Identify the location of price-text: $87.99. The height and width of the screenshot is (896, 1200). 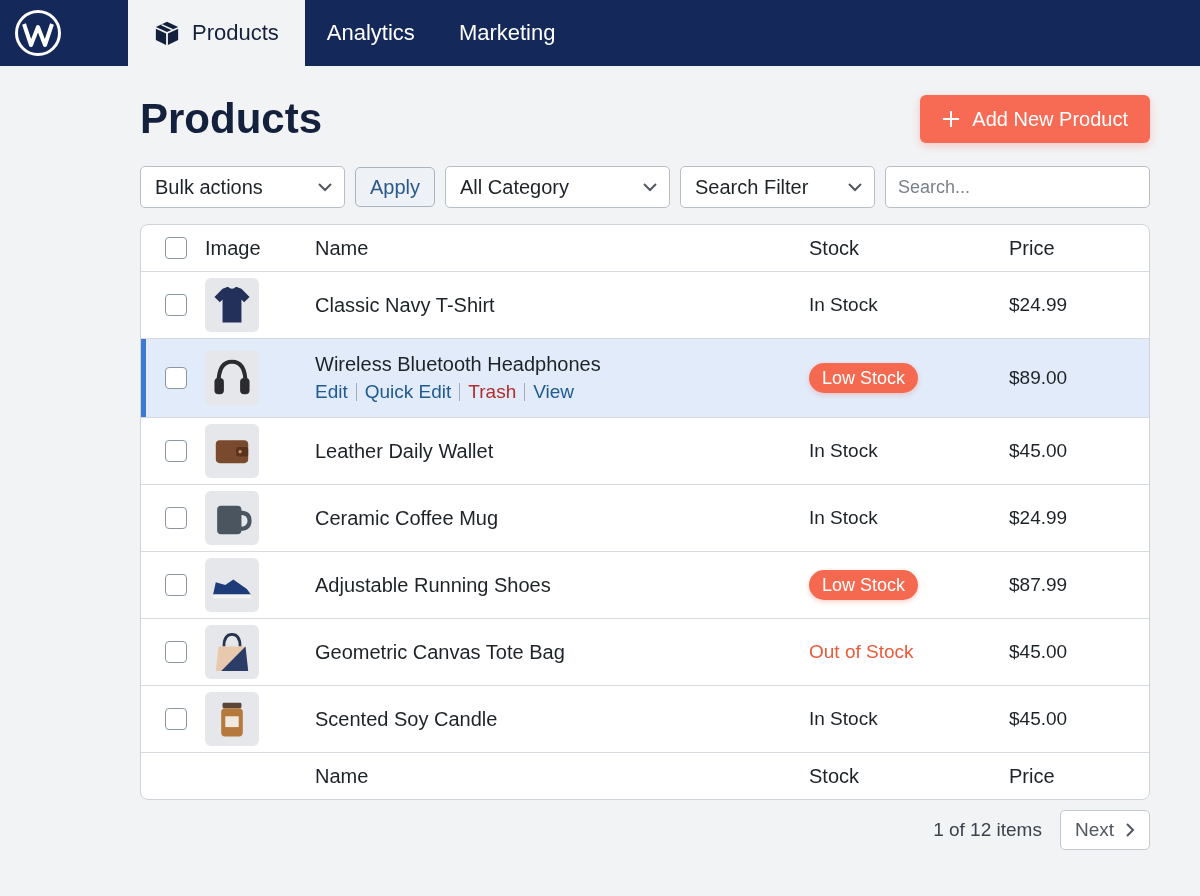
(1038, 584).